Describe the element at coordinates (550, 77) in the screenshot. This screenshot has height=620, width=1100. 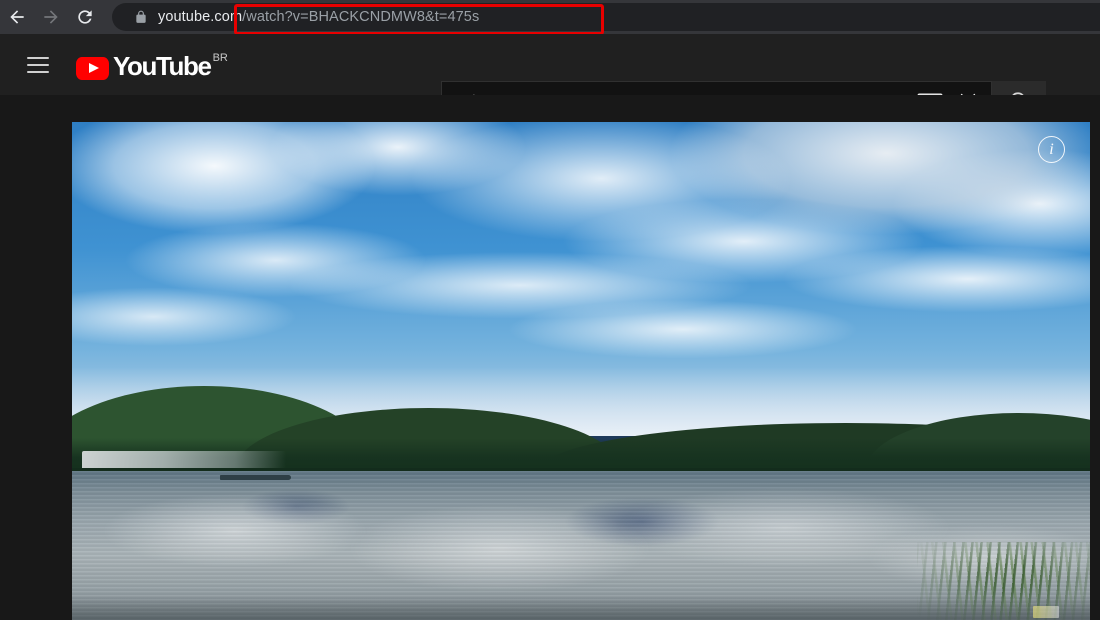
I see `youtube-header: YouTube BR nature` at that location.